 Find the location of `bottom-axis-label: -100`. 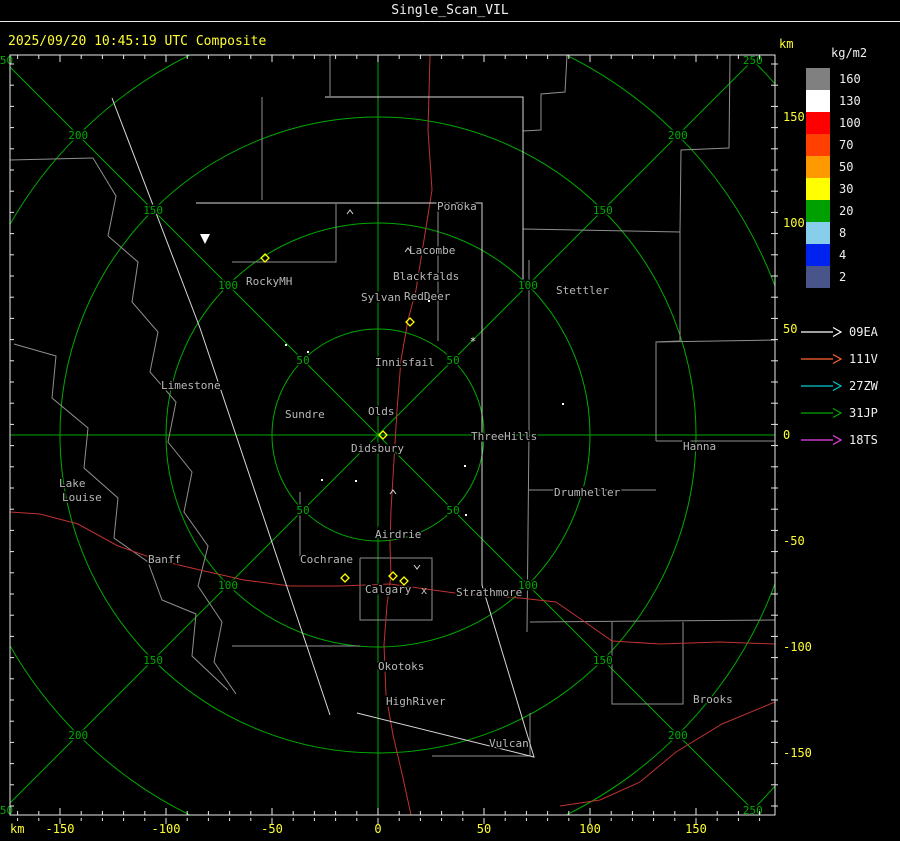

bottom-axis-label: -100 is located at coordinates (166, 829).